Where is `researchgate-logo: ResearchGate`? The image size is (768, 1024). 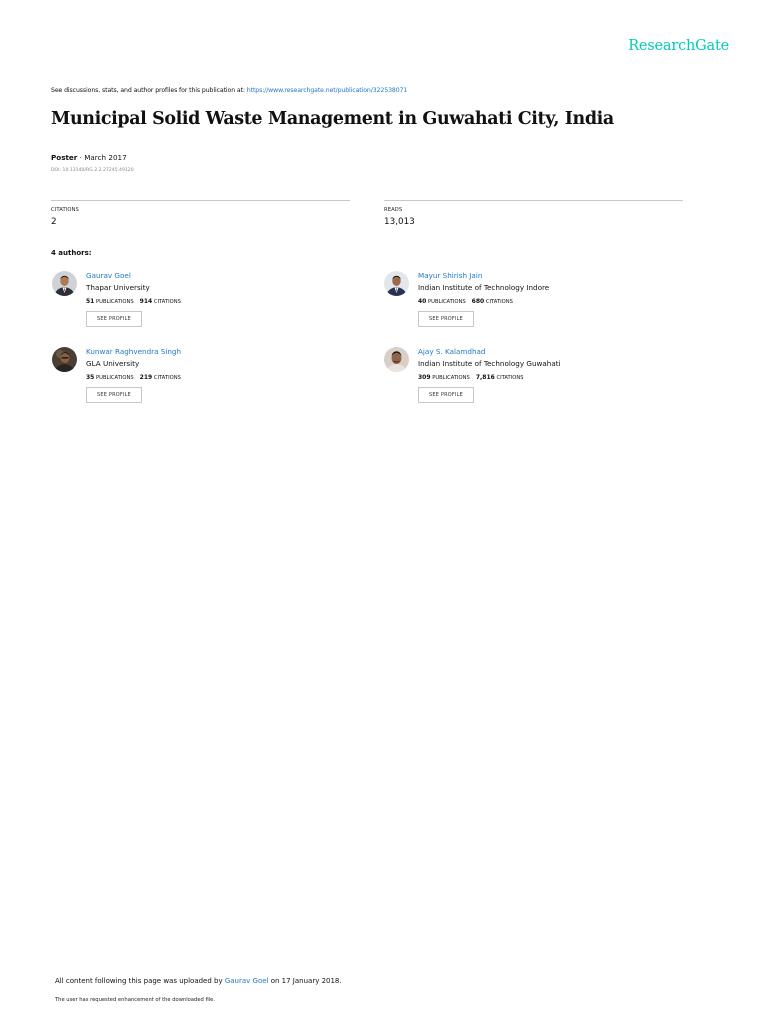
researchgate-logo: ResearchGate is located at coordinates (678, 46).